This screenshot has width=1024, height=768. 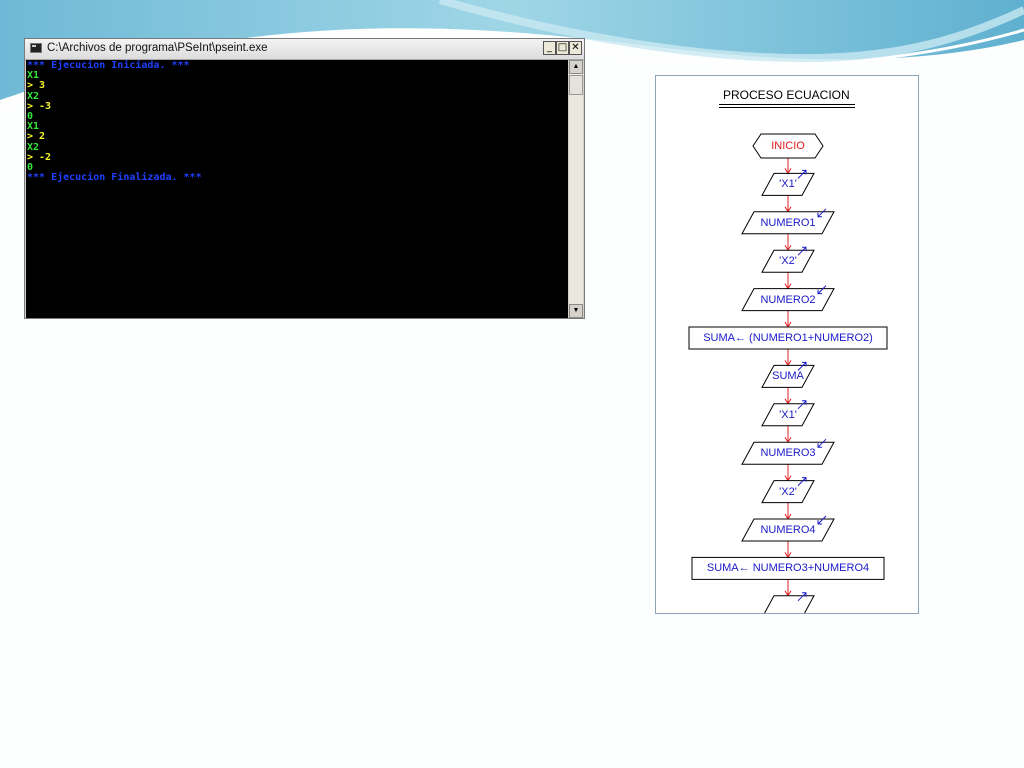 What do you see at coordinates (788, 222) in the screenshot?
I see `flowchart-node-label: NUMERO1` at bounding box center [788, 222].